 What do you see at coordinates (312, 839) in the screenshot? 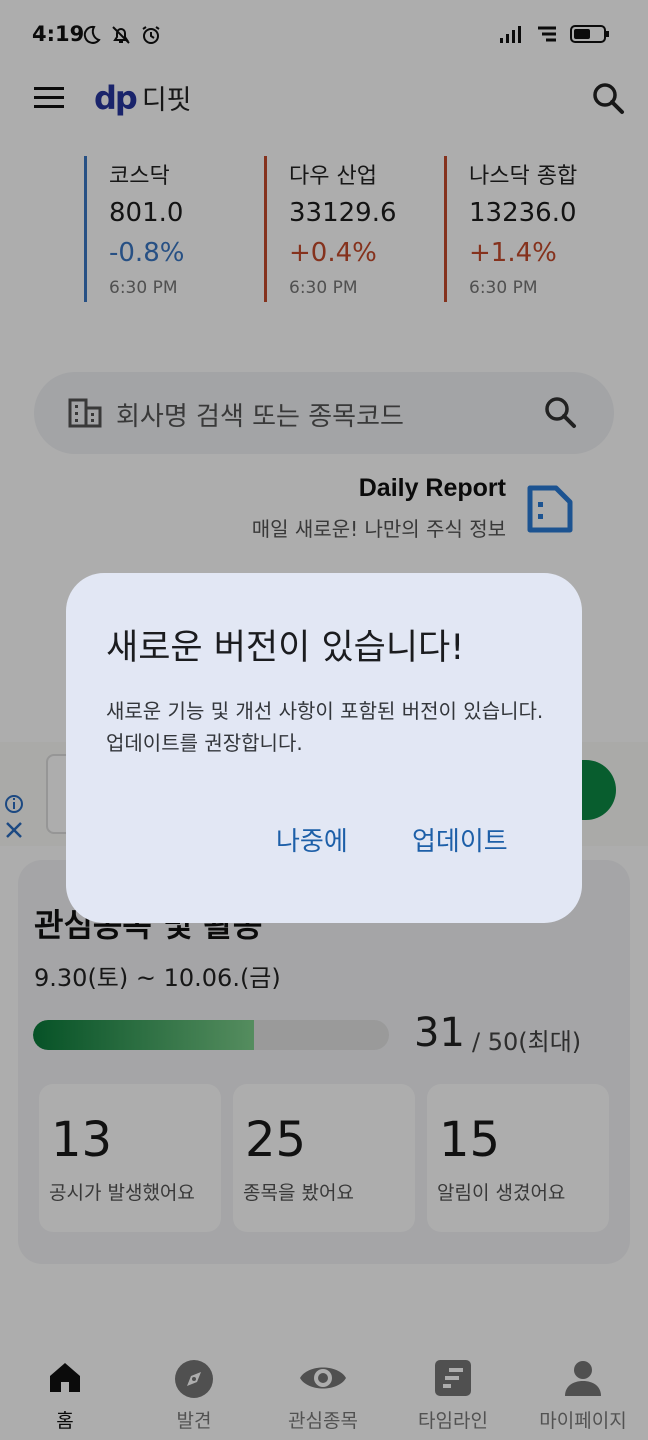
I see `later-button: 나중에` at bounding box center [312, 839].